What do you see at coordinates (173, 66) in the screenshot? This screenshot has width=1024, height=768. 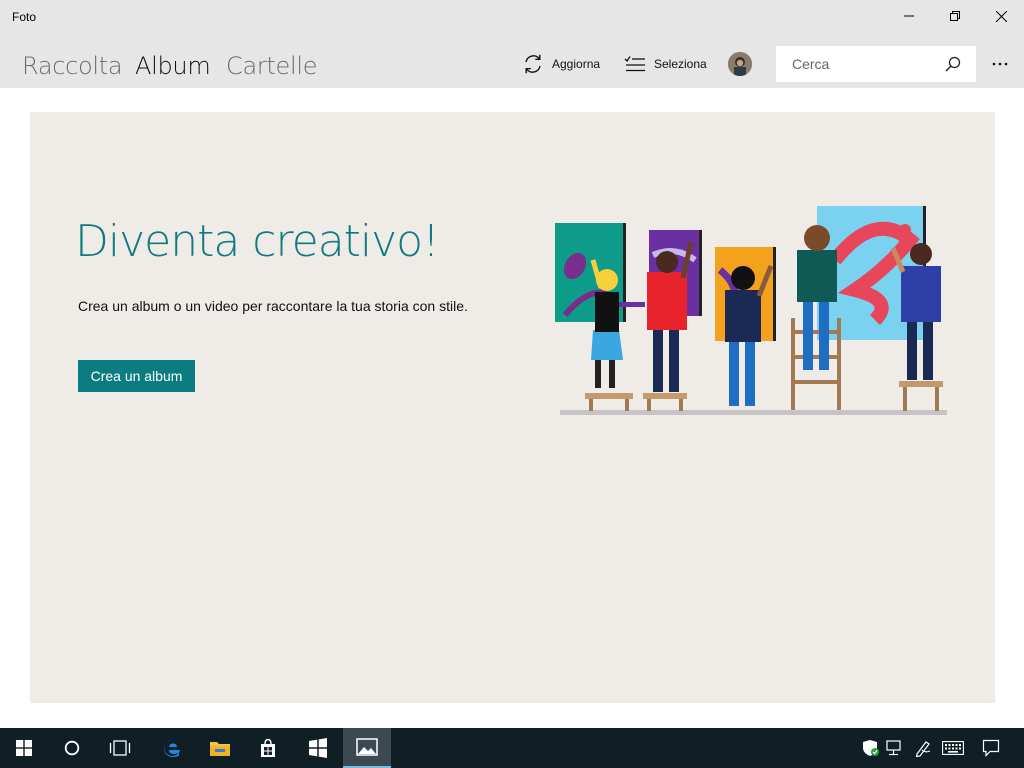 I see `tab-album: Album` at bounding box center [173, 66].